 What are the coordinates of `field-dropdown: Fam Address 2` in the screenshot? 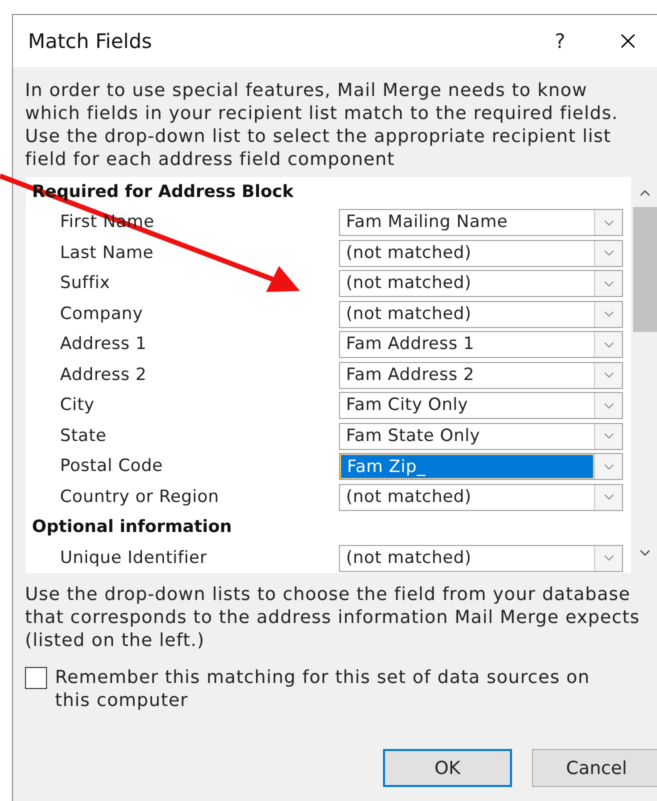 It's located at (481, 375).